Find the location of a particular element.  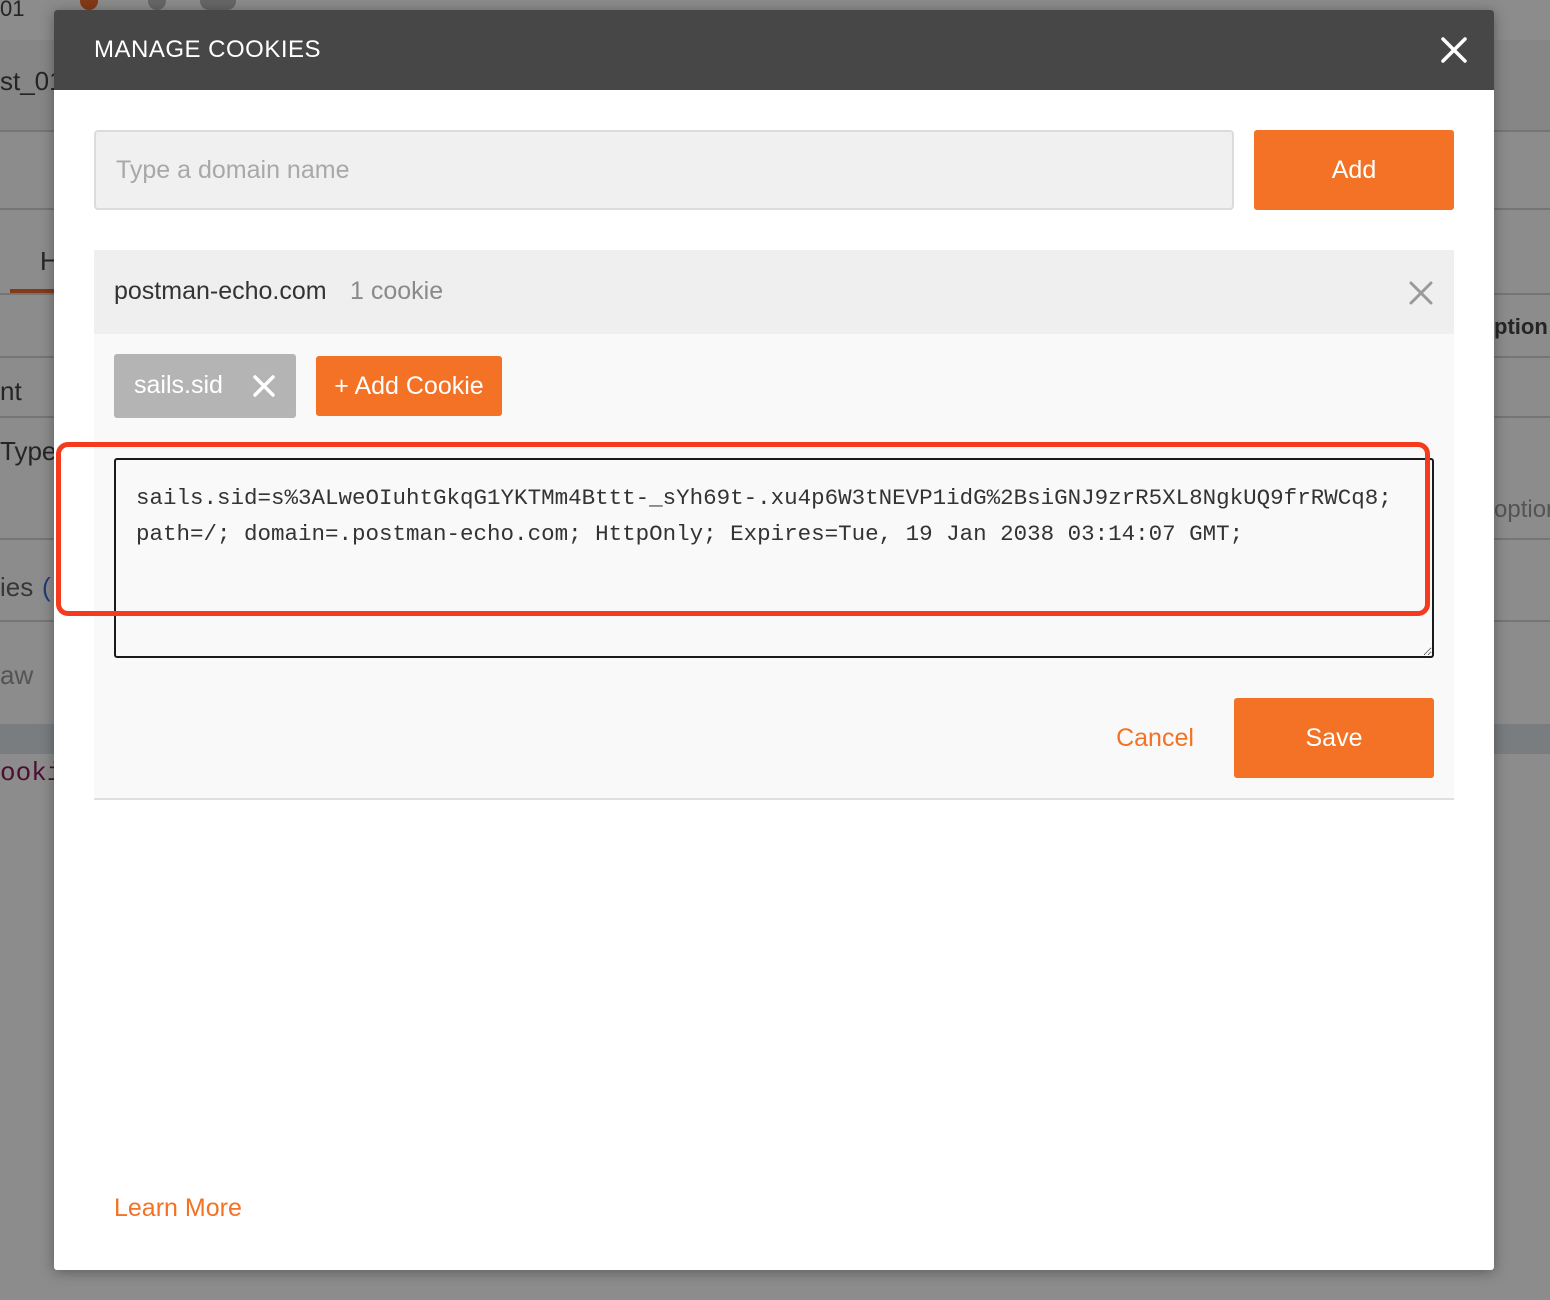

domain-name-input is located at coordinates (664, 170).